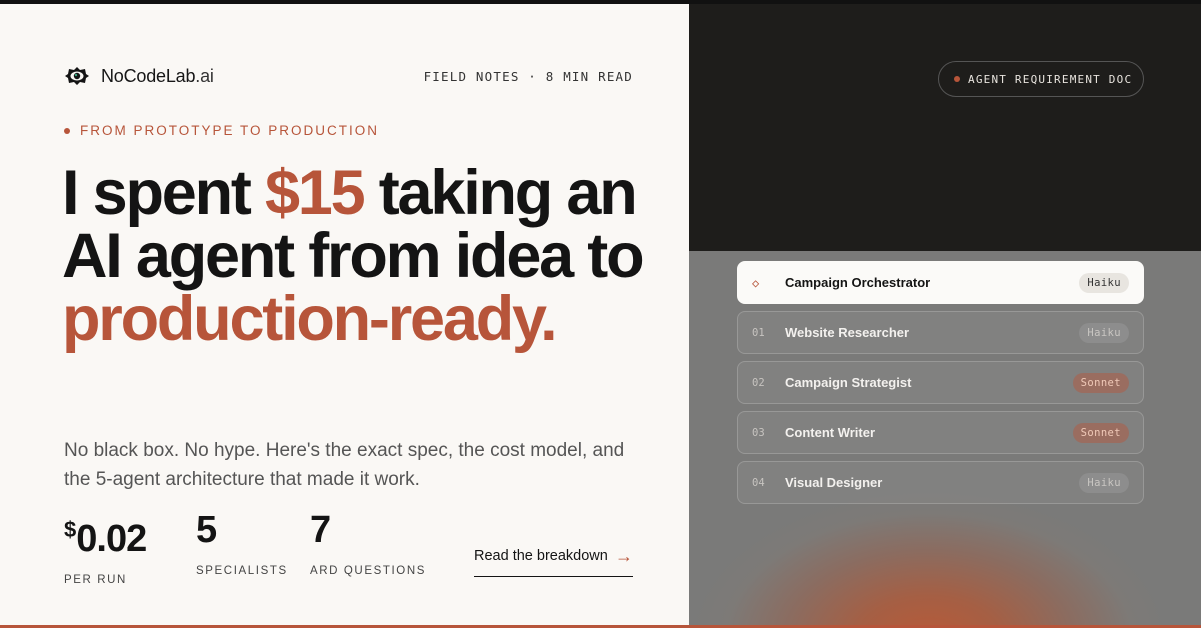  I want to click on stat-value: $0.02, so click(130, 534).